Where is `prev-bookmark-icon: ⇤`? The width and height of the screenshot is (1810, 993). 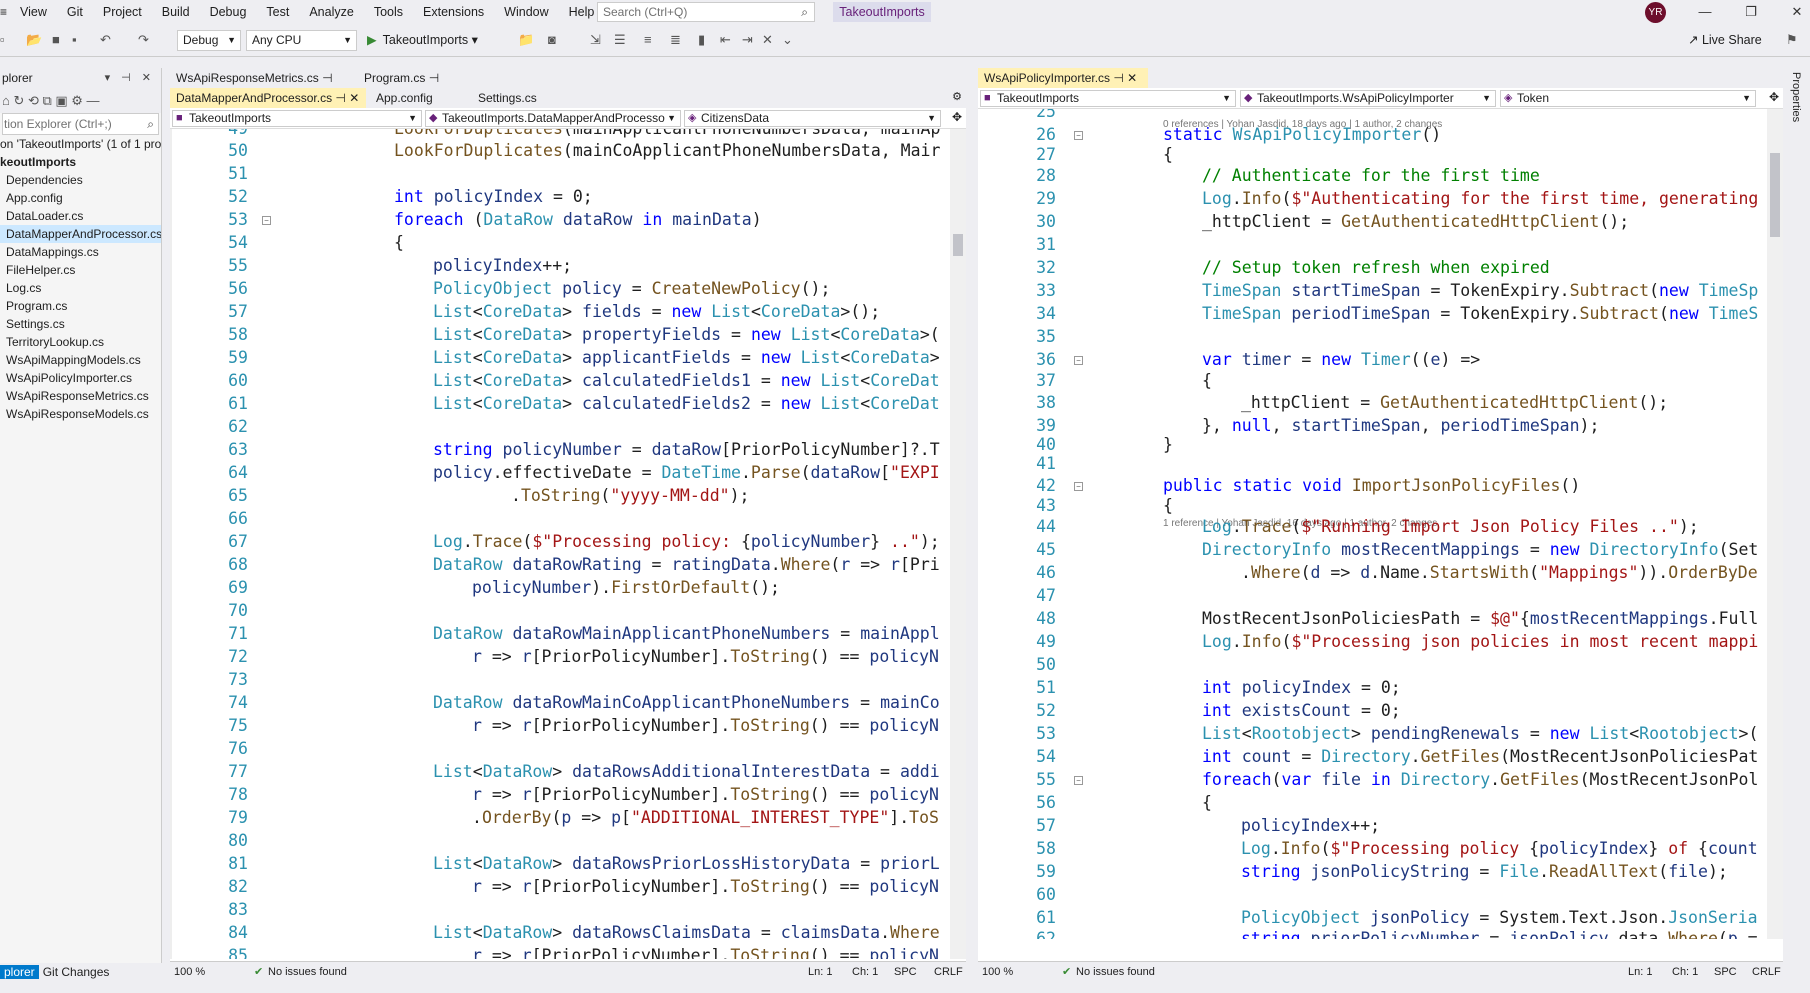 prev-bookmark-icon: ⇤ is located at coordinates (725, 40).